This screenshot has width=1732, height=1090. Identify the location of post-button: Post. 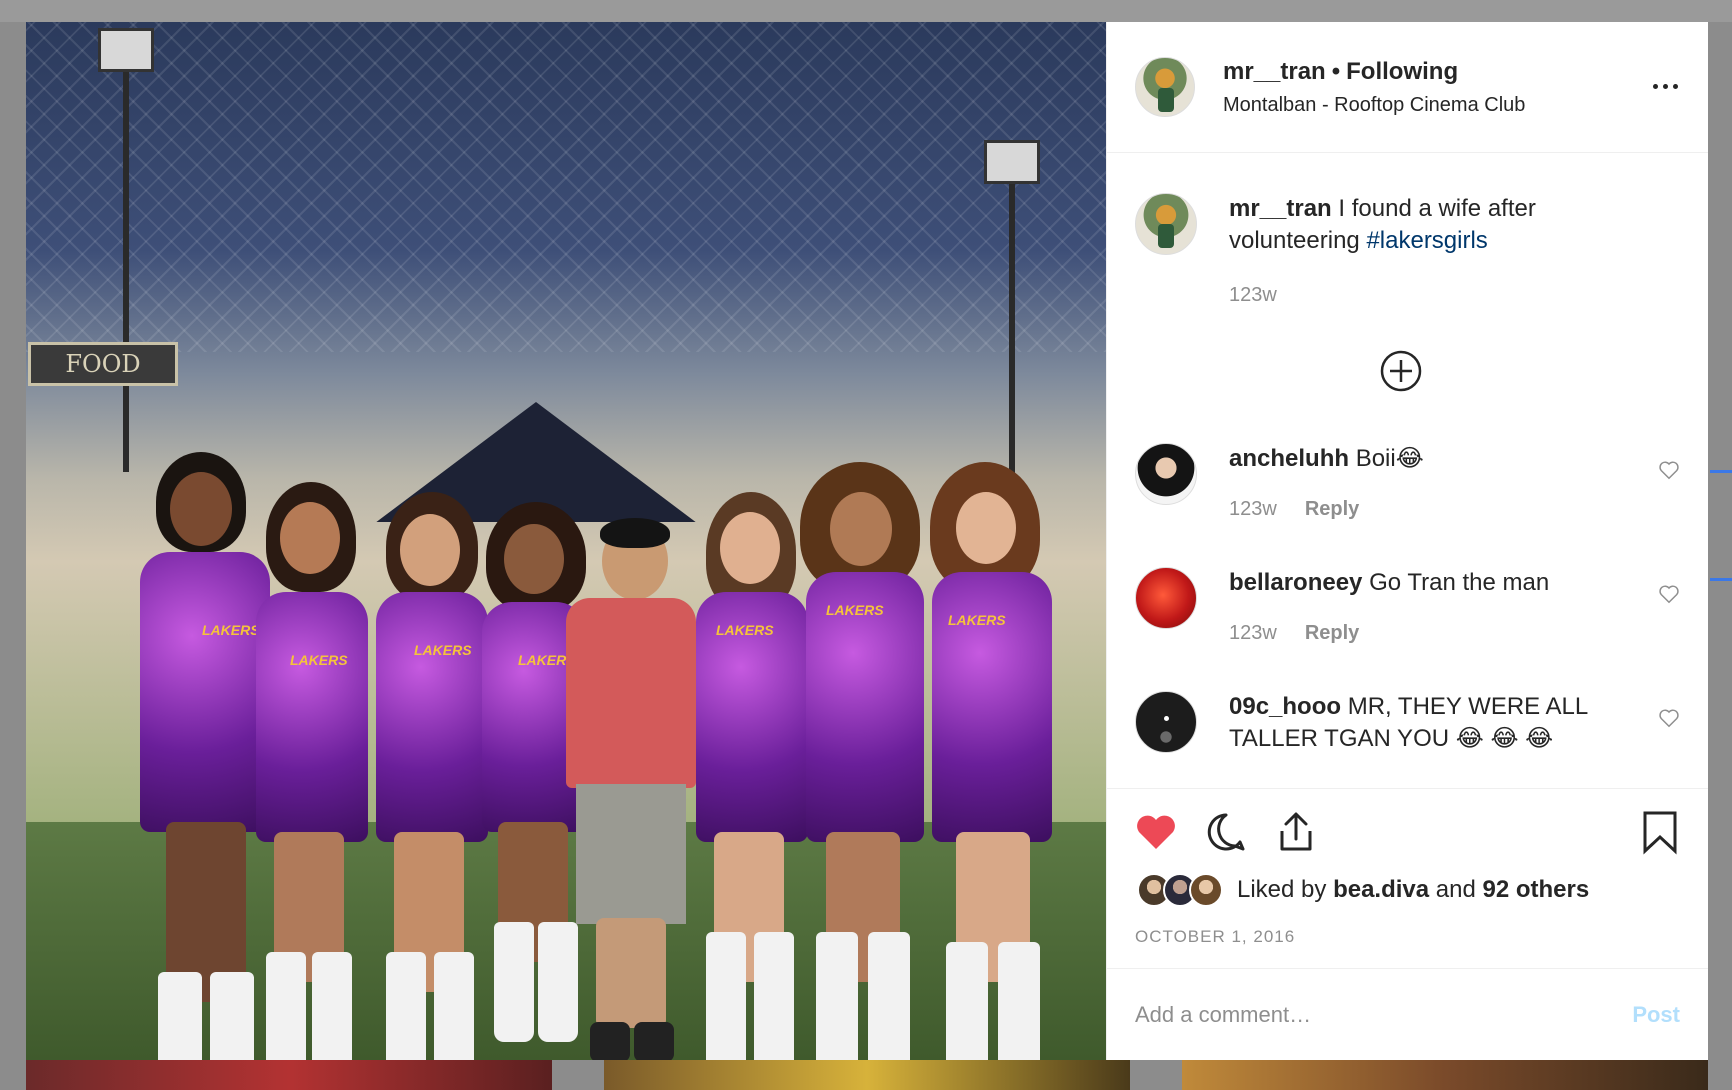
(1656, 1015).